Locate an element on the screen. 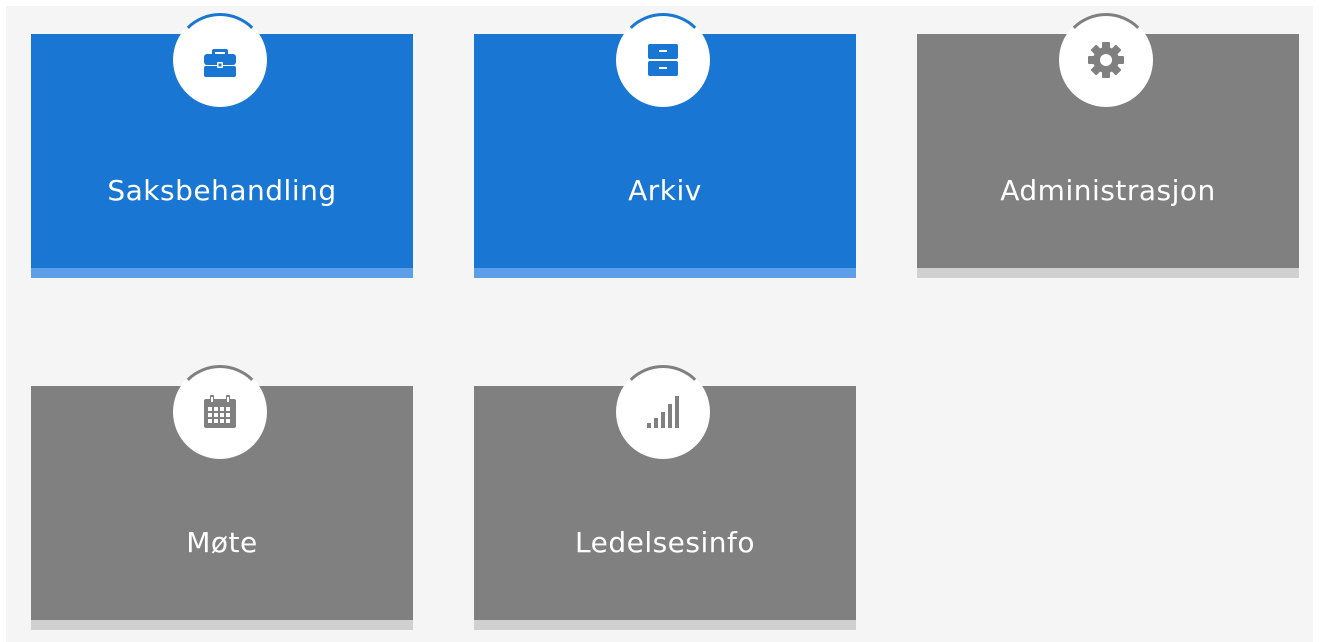 The height and width of the screenshot is (642, 1319). tile-saksbehandling: Saksbehandling is located at coordinates (222, 145).